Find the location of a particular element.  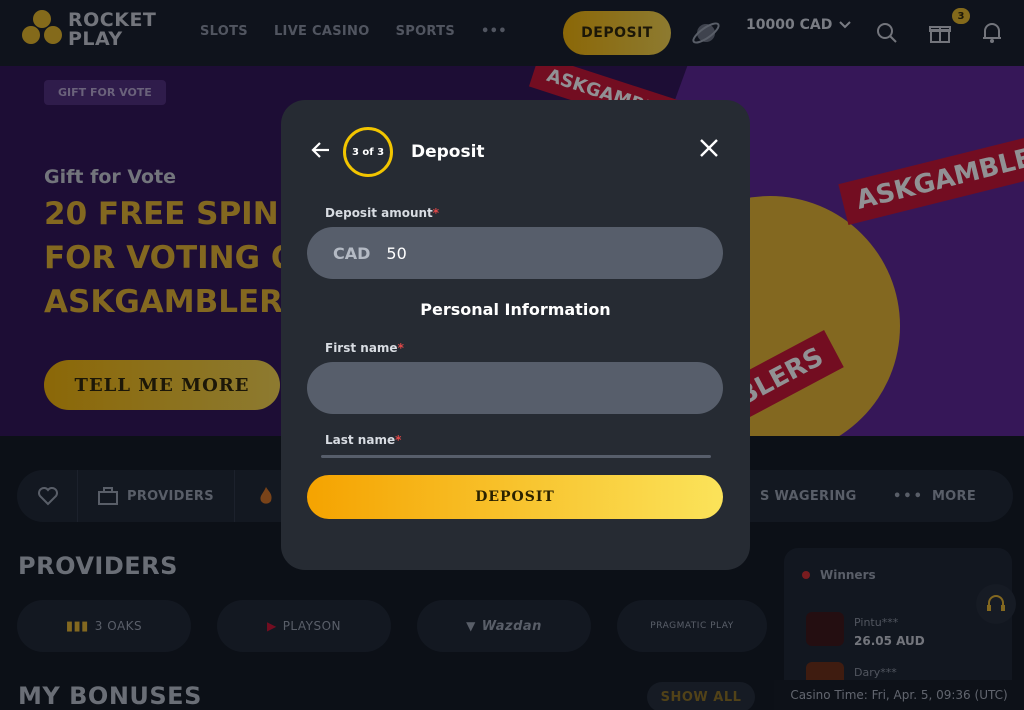

currency-label: CAD is located at coordinates (352, 253).